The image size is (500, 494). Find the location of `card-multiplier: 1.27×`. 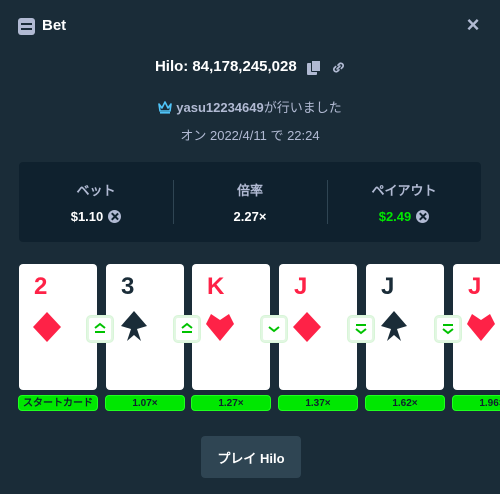

card-multiplier: 1.27× is located at coordinates (231, 403).